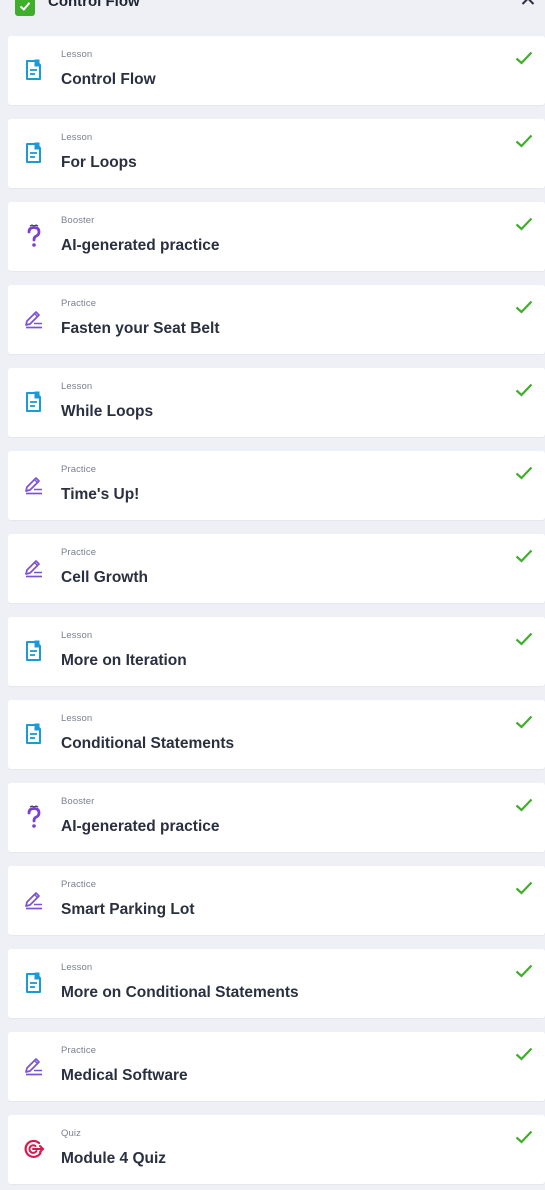 The height and width of the screenshot is (1190, 545). I want to click on module-header: Control Flow, so click(272, 9).